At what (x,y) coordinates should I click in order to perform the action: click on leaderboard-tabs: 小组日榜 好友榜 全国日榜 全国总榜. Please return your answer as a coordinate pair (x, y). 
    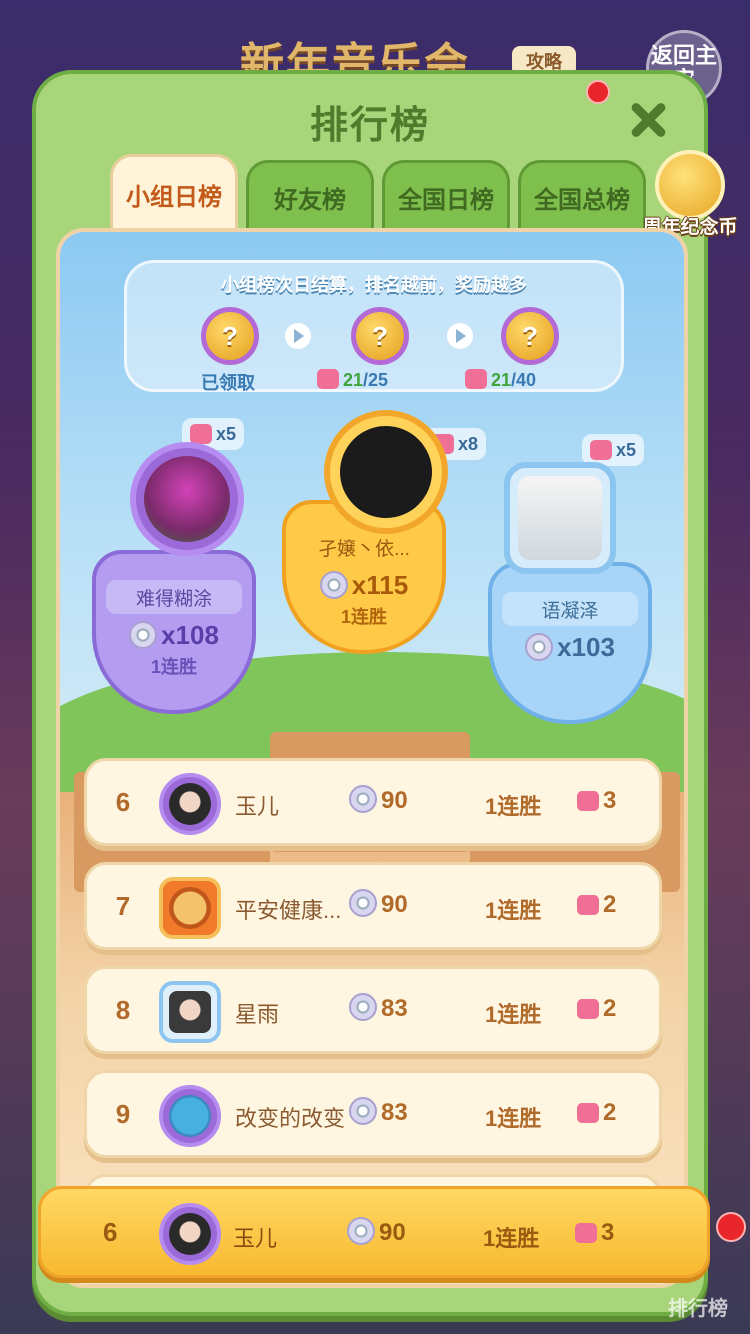
    Looking at the image, I should click on (378, 193).